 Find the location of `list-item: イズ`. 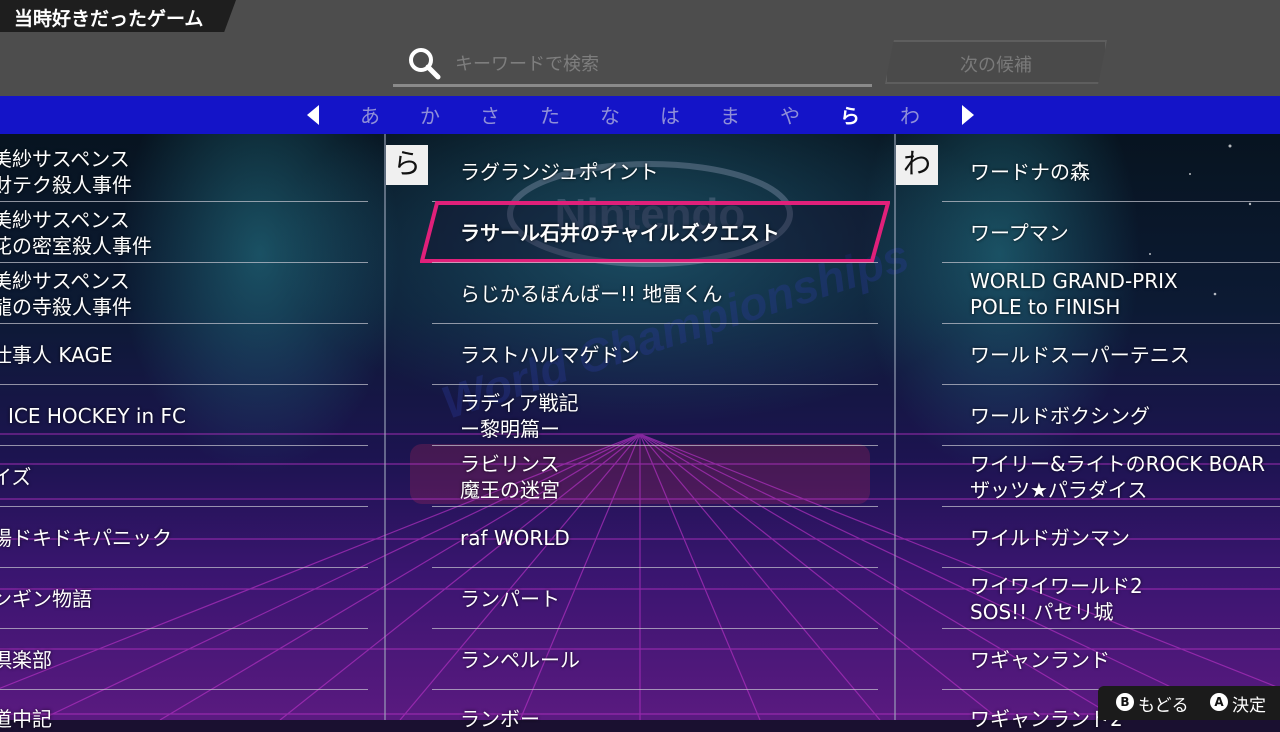

list-item: イズ is located at coordinates (15, 477).